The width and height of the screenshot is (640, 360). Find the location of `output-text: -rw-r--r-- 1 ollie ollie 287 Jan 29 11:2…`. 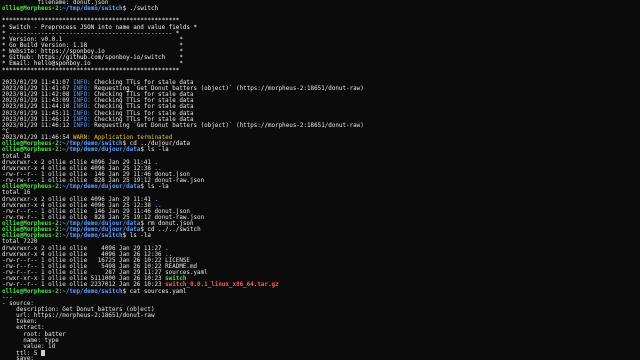

output-text: -rw-r--r-- 1 ollie ollie 287 Jan 29 11:2… is located at coordinates (105, 273).